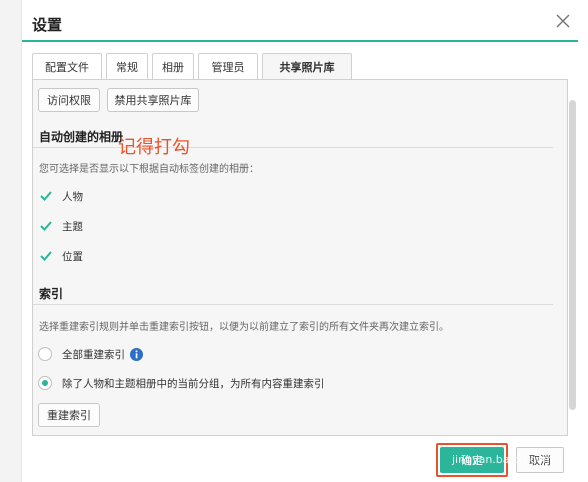  I want to click on rebuild-all-radio-row: 全部重建索引, so click(90, 354).